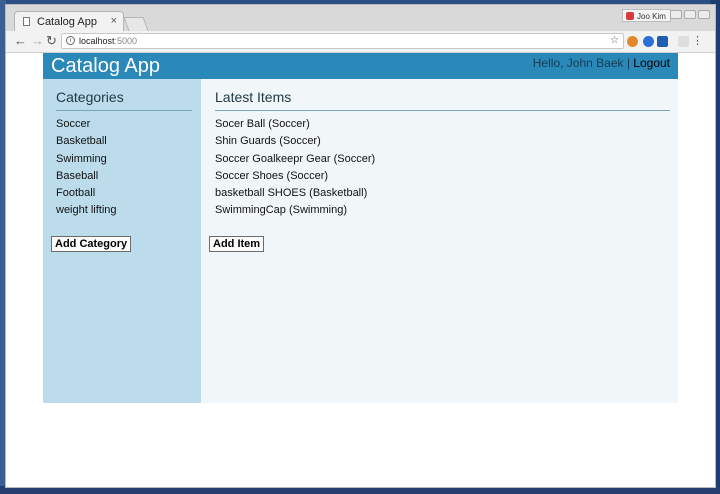 The height and width of the screenshot is (494, 720). I want to click on back-icon: ←, so click(20, 40).